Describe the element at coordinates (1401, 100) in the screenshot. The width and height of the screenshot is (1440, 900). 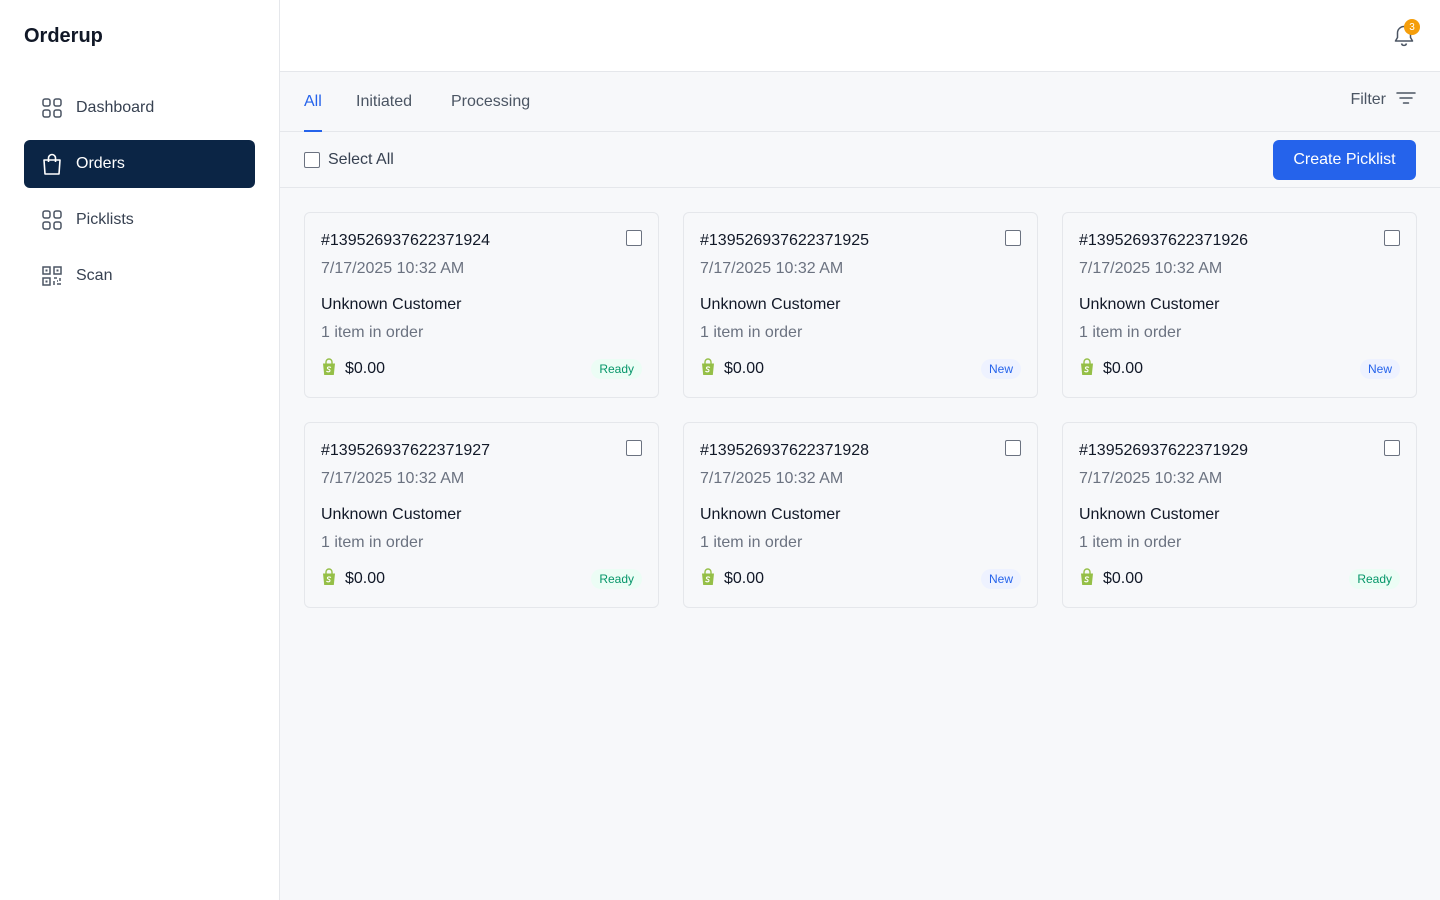
I see `filter-icon` at that location.